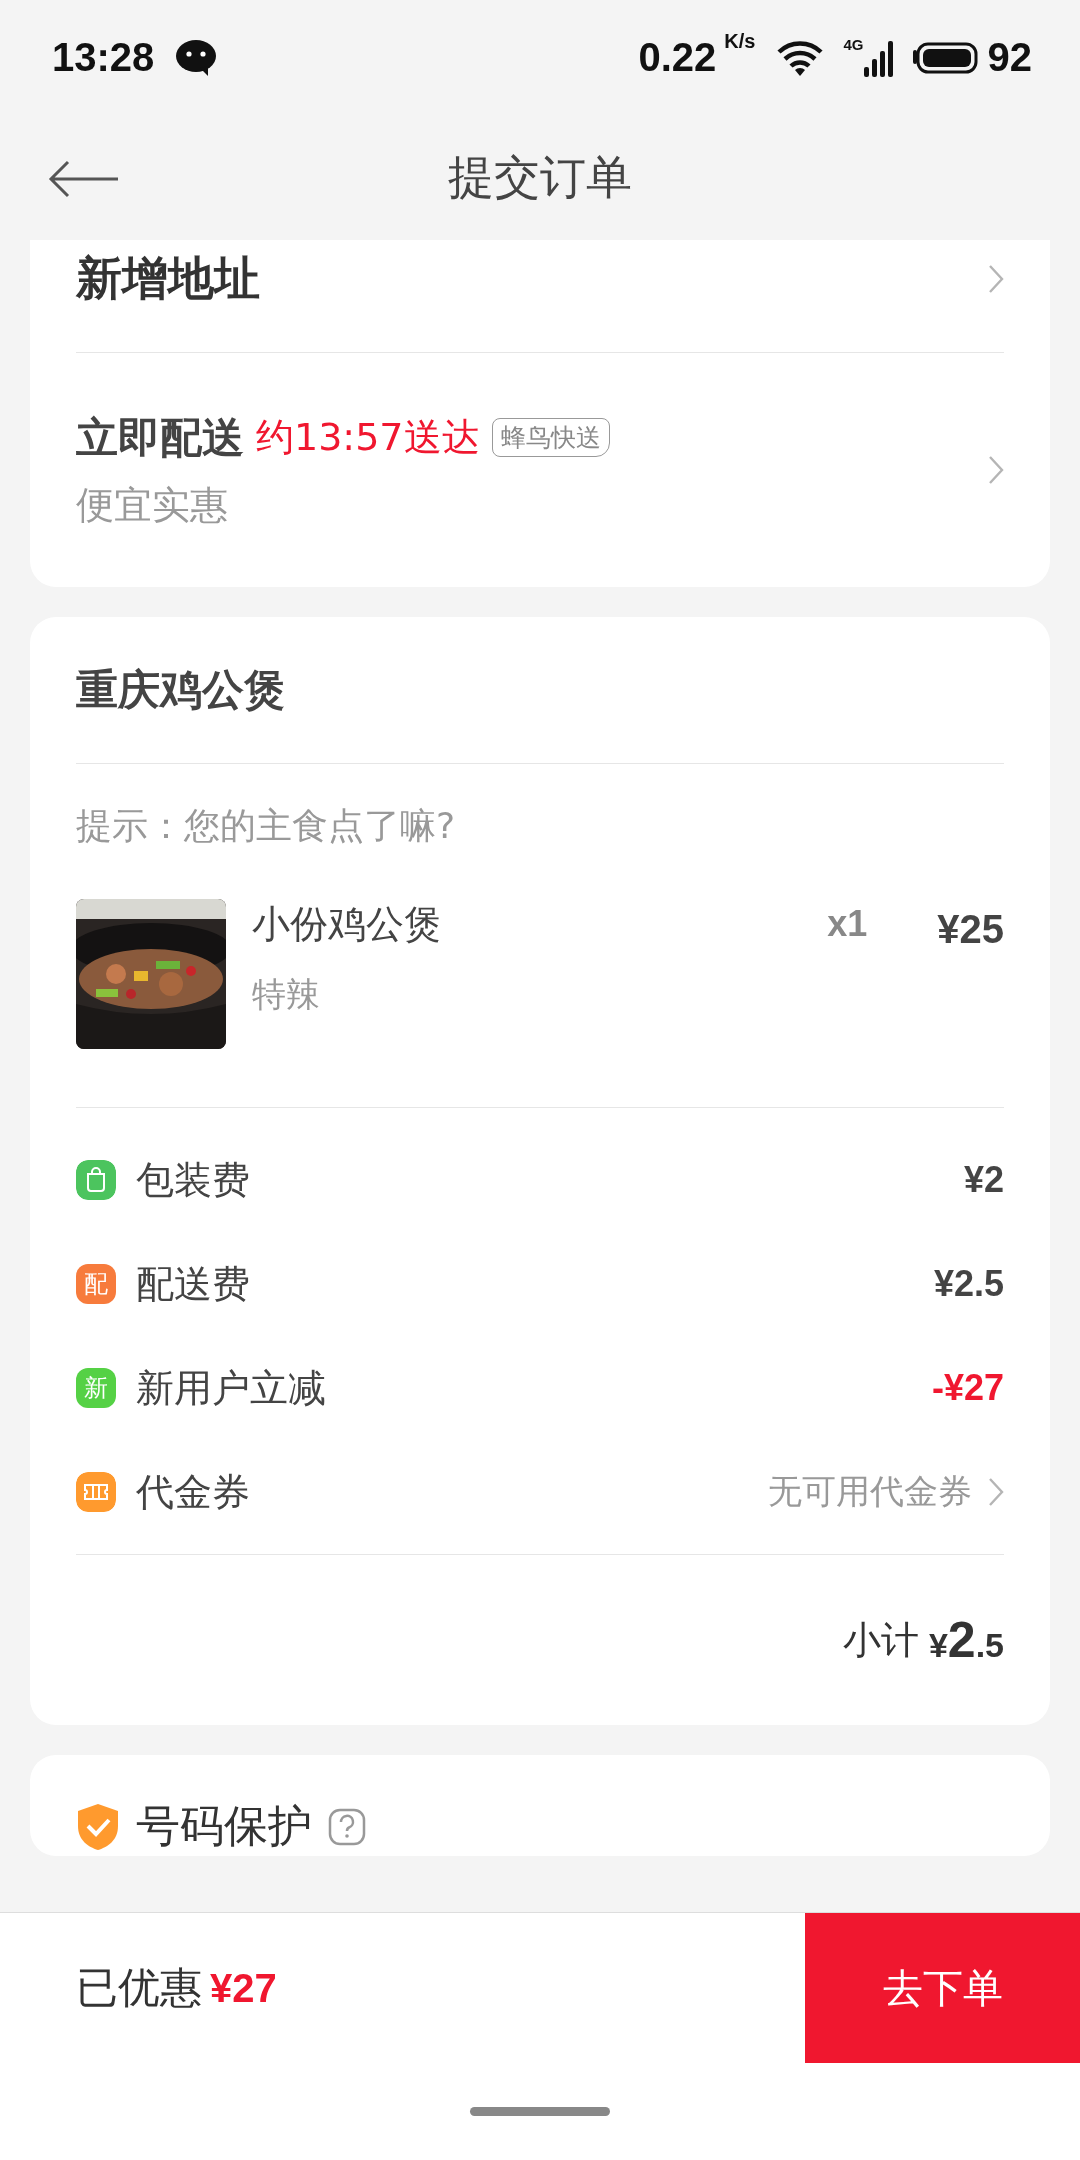 This screenshot has width=1080, height=2160. What do you see at coordinates (139, 1988) in the screenshot?
I see `discount-label: 已优惠` at bounding box center [139, 1988].